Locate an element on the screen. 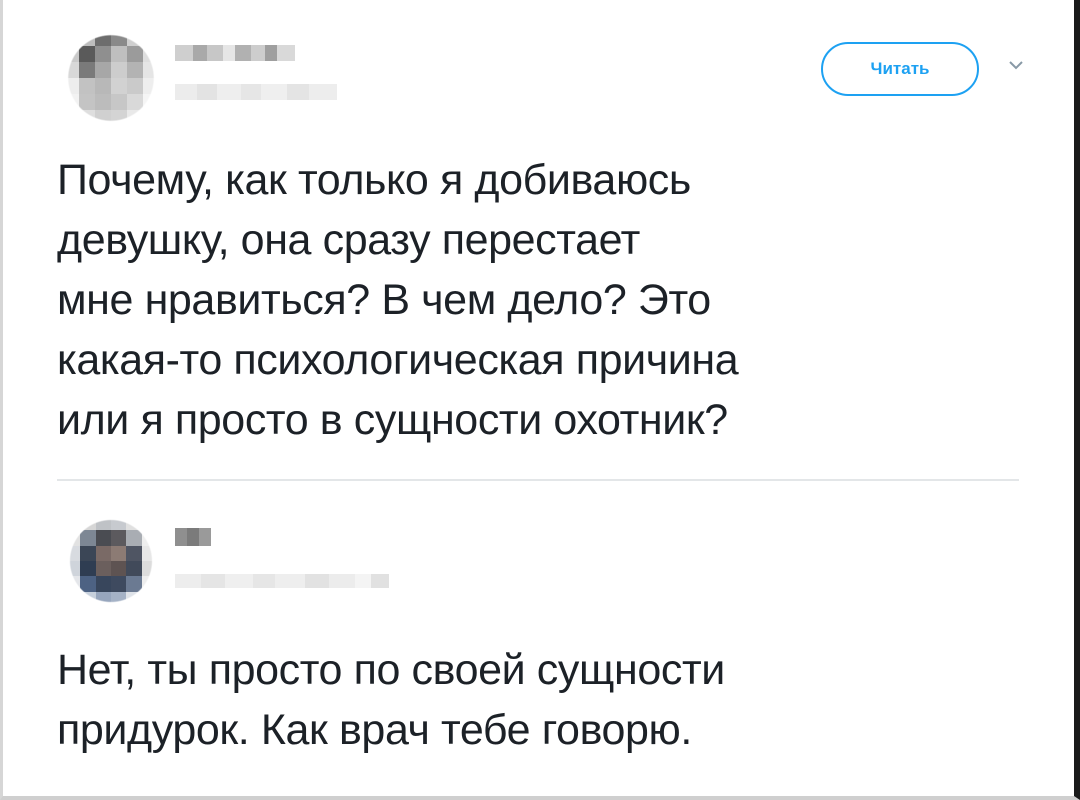  tweet-text-line: или я просто в сущности охотник? is located at coordinates (392, 420).